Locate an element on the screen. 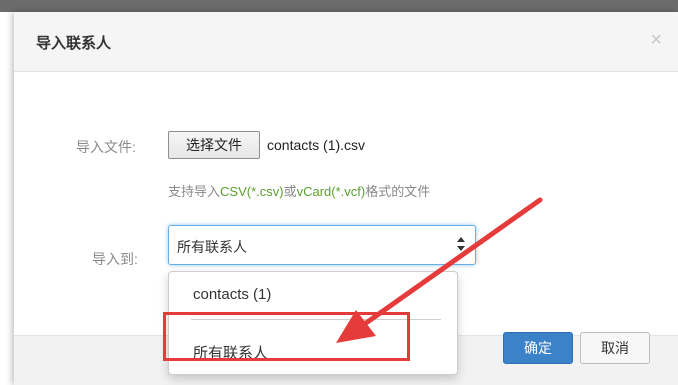  import-file-label: 导入文件: is located at coordinates (106, 147).